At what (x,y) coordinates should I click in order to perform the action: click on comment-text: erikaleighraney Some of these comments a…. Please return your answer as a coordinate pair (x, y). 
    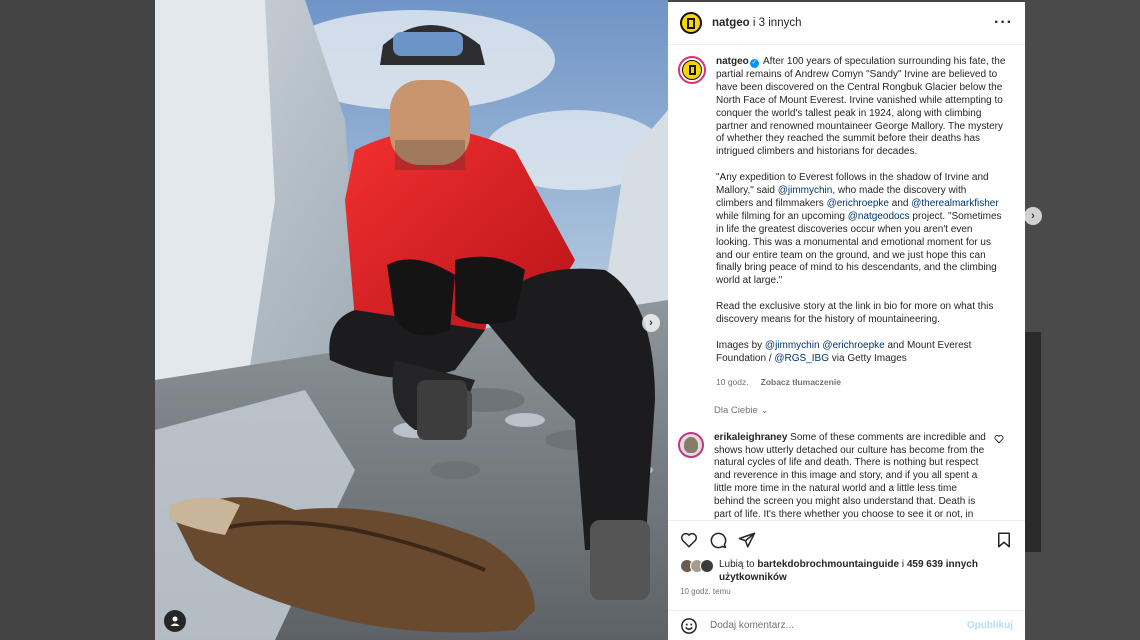
    Looking at the image, I should click on (850, 476).